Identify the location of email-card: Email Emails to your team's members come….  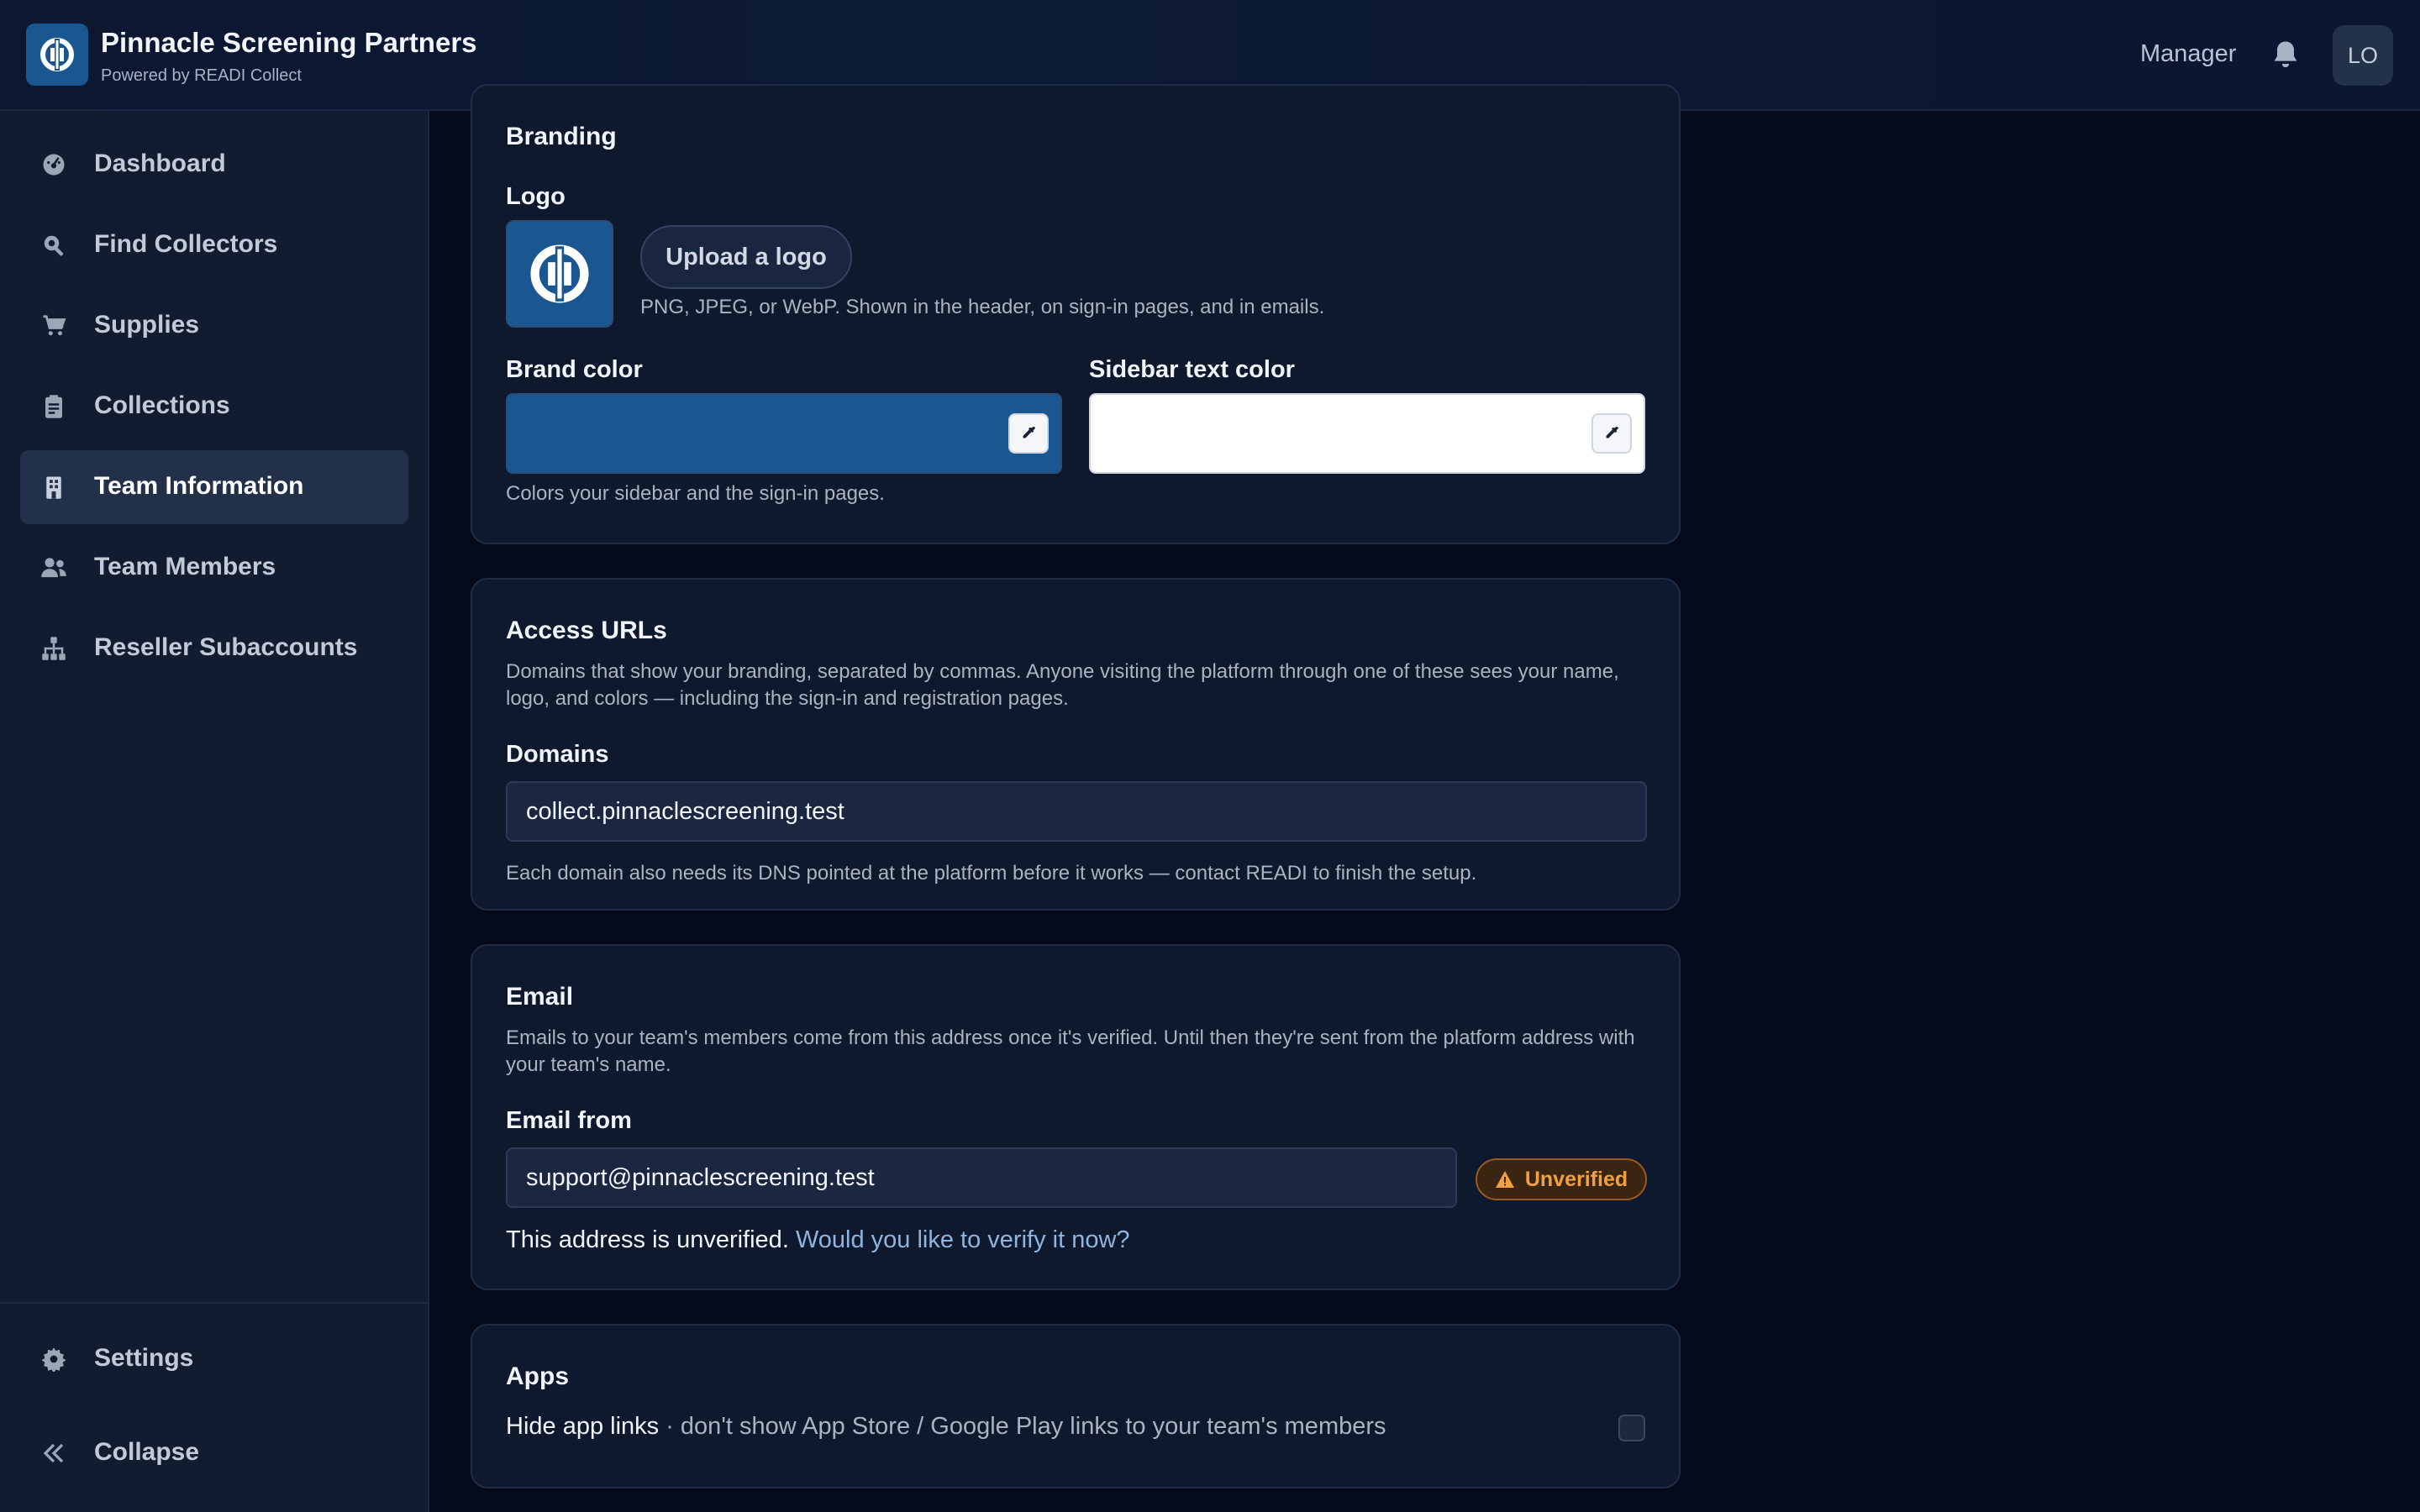
(1076, 1117).